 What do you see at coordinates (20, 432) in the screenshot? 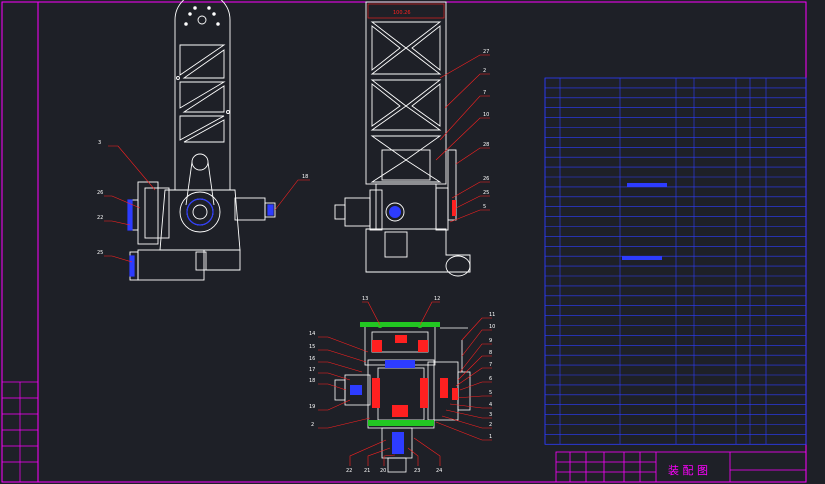
I see `left-margin-stamp` at bounding box center [20, 432].